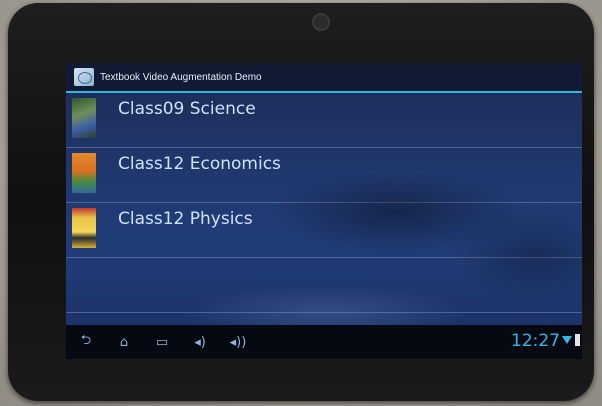 The height and width of the screenshot is (406, 602). I want to click on front-camera, so click(321, 22).